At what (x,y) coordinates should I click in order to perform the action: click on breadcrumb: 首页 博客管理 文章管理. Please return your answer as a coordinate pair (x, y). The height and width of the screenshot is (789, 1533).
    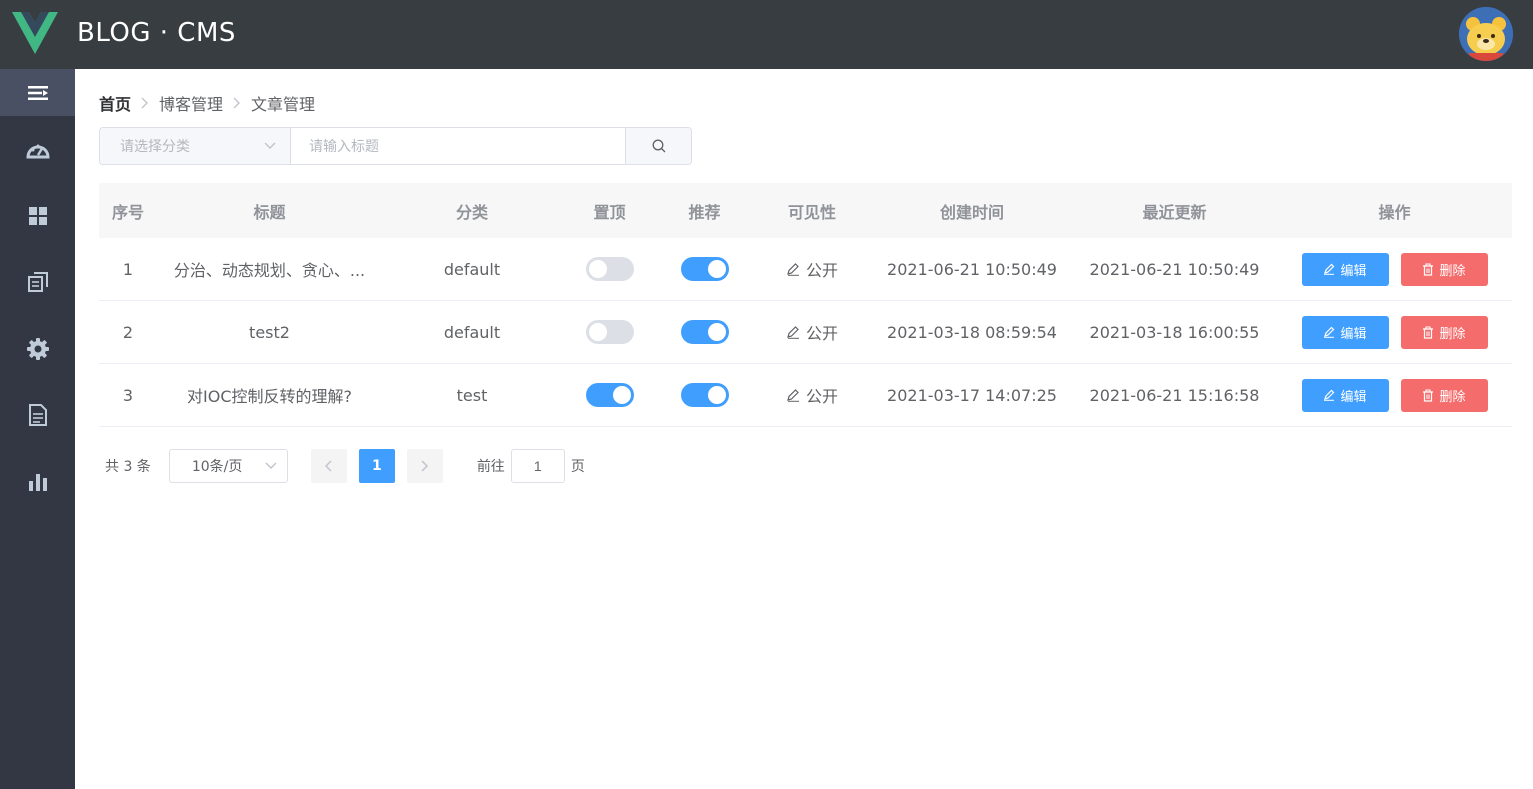
    Looking at the image, I should click on (207, 103).